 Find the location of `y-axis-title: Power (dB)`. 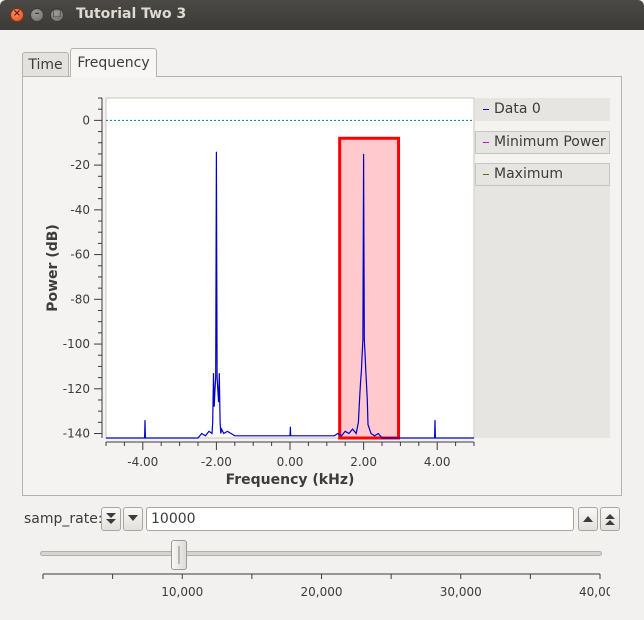

y-axis-title: Power (dB) is located at coordinates (53, 268).